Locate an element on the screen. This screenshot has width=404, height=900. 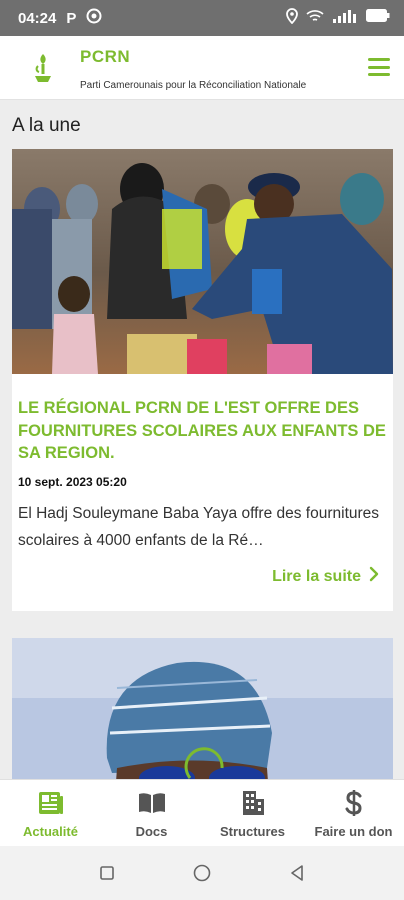
system-navigation-bar is located at coordinates (202, 873).